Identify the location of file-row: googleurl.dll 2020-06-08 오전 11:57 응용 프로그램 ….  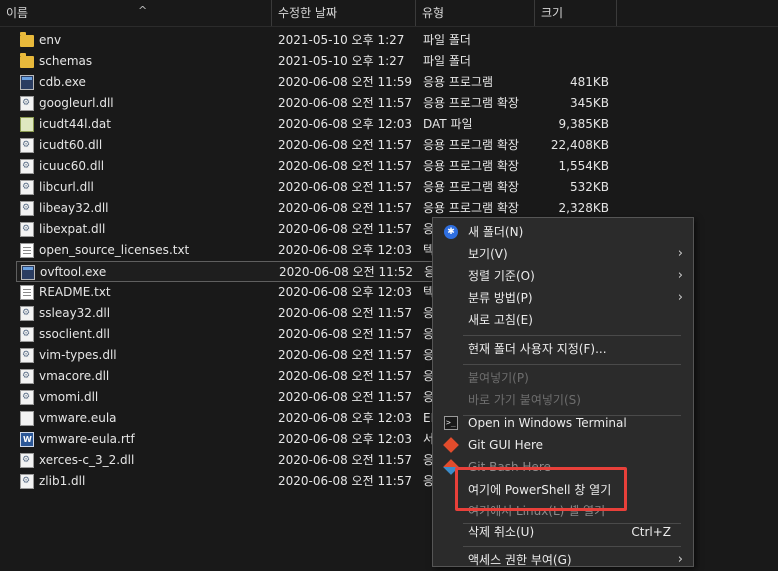
(312, 103).